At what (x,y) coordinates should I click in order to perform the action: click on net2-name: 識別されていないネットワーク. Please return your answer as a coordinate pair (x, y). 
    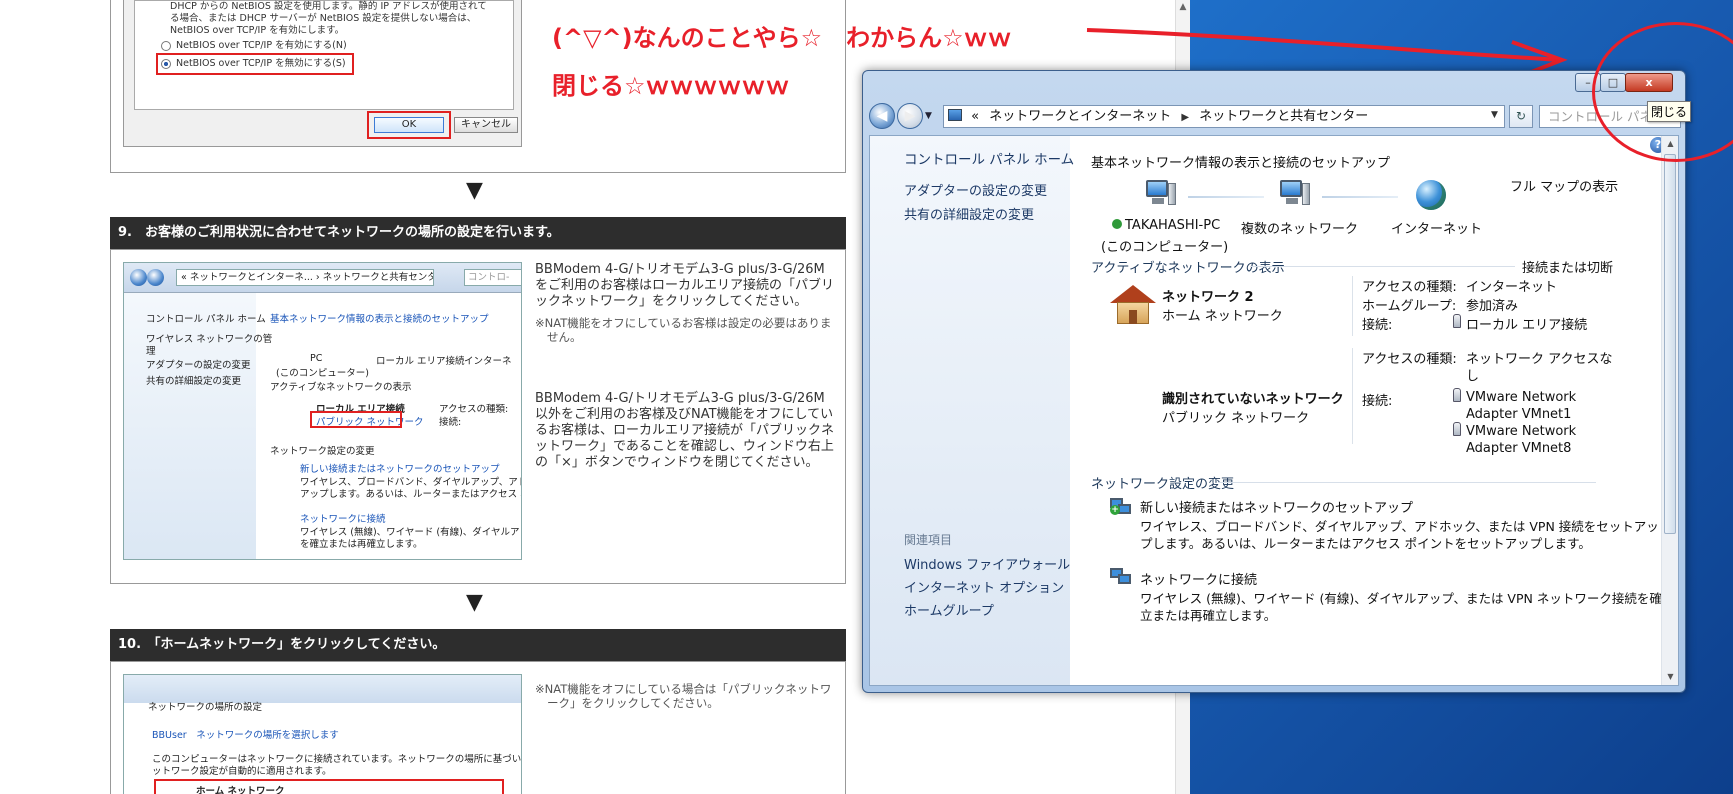
    Looking at the image, I should click on (1253, 399).